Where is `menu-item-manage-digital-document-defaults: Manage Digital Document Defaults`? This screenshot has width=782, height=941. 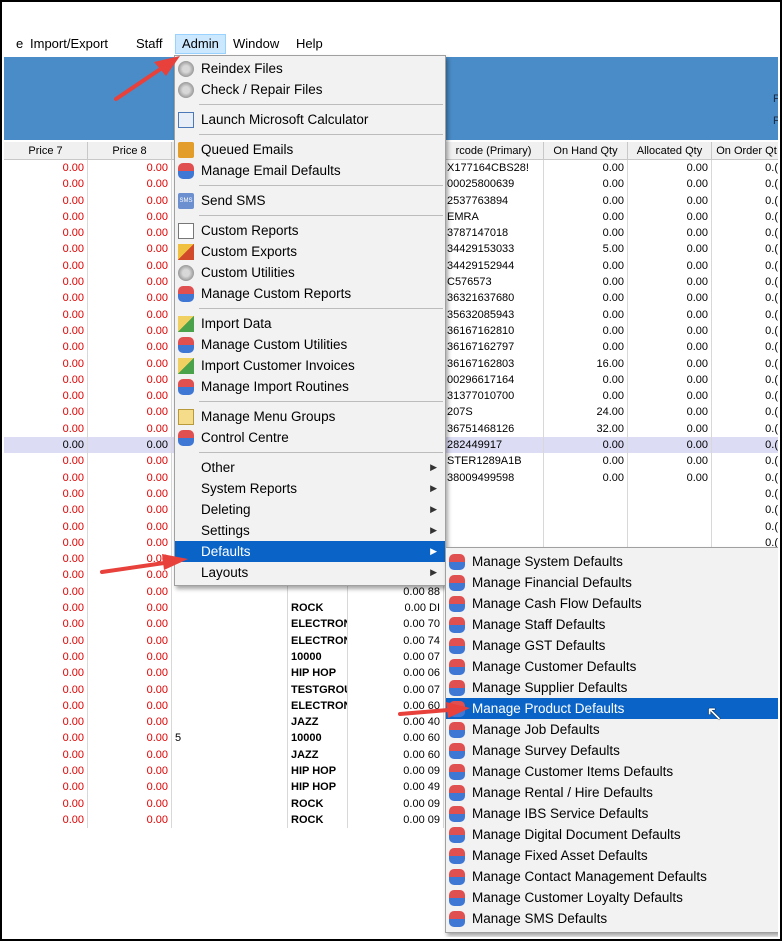
menu-item-manage-digital-document-defaults: Manage Digital Document Defaults is located at coordinates (612, 834).